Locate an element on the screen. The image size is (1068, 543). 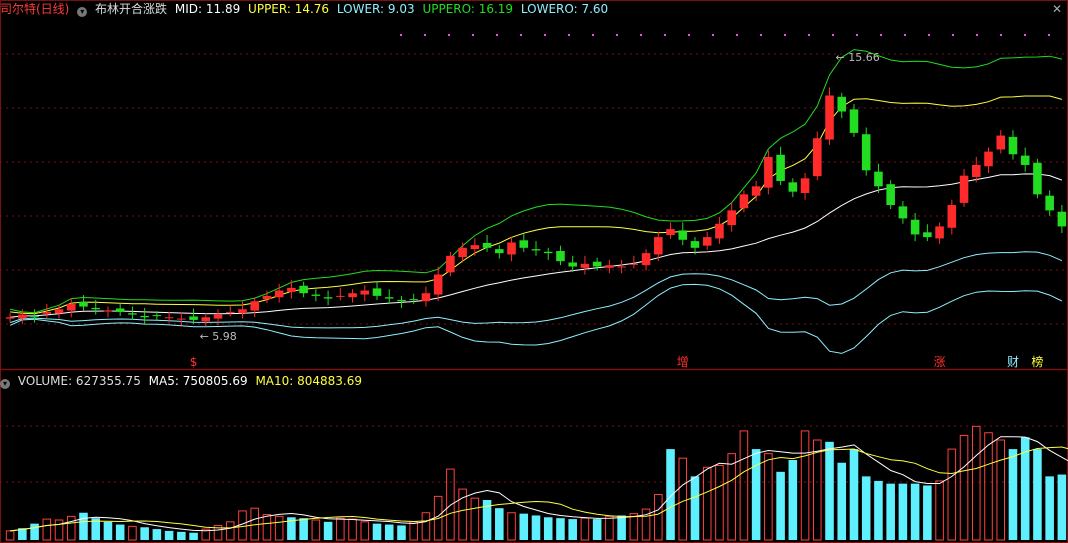
lowero-value: LOWERO: 7.60 is located at coordinates (564, 9).